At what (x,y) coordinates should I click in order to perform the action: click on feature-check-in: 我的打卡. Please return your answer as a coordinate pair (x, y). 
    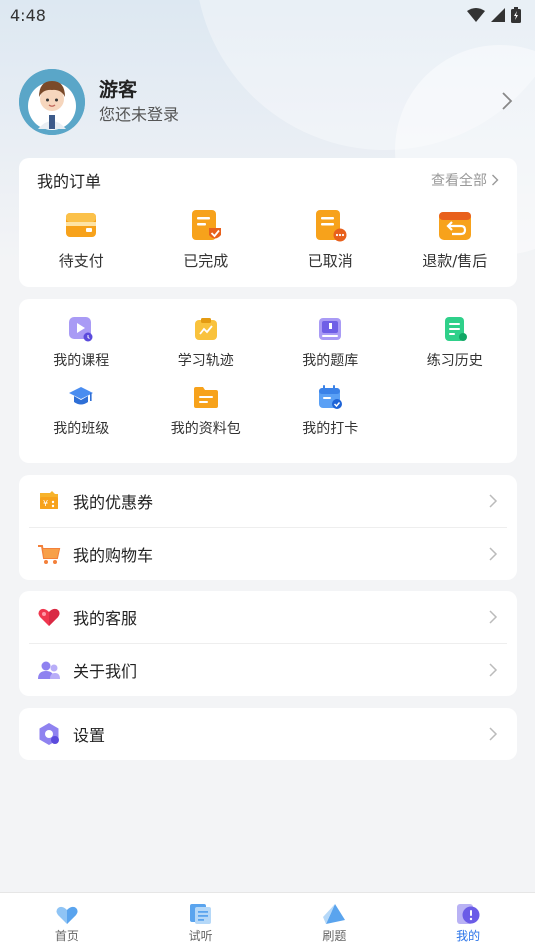
    Looking at the image, I should click on (330, 411).